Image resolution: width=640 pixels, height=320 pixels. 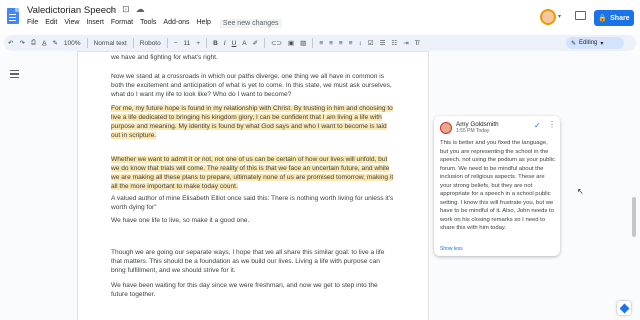 I want to click on paint-format-icon: ✎, so click(x=54, y=43).